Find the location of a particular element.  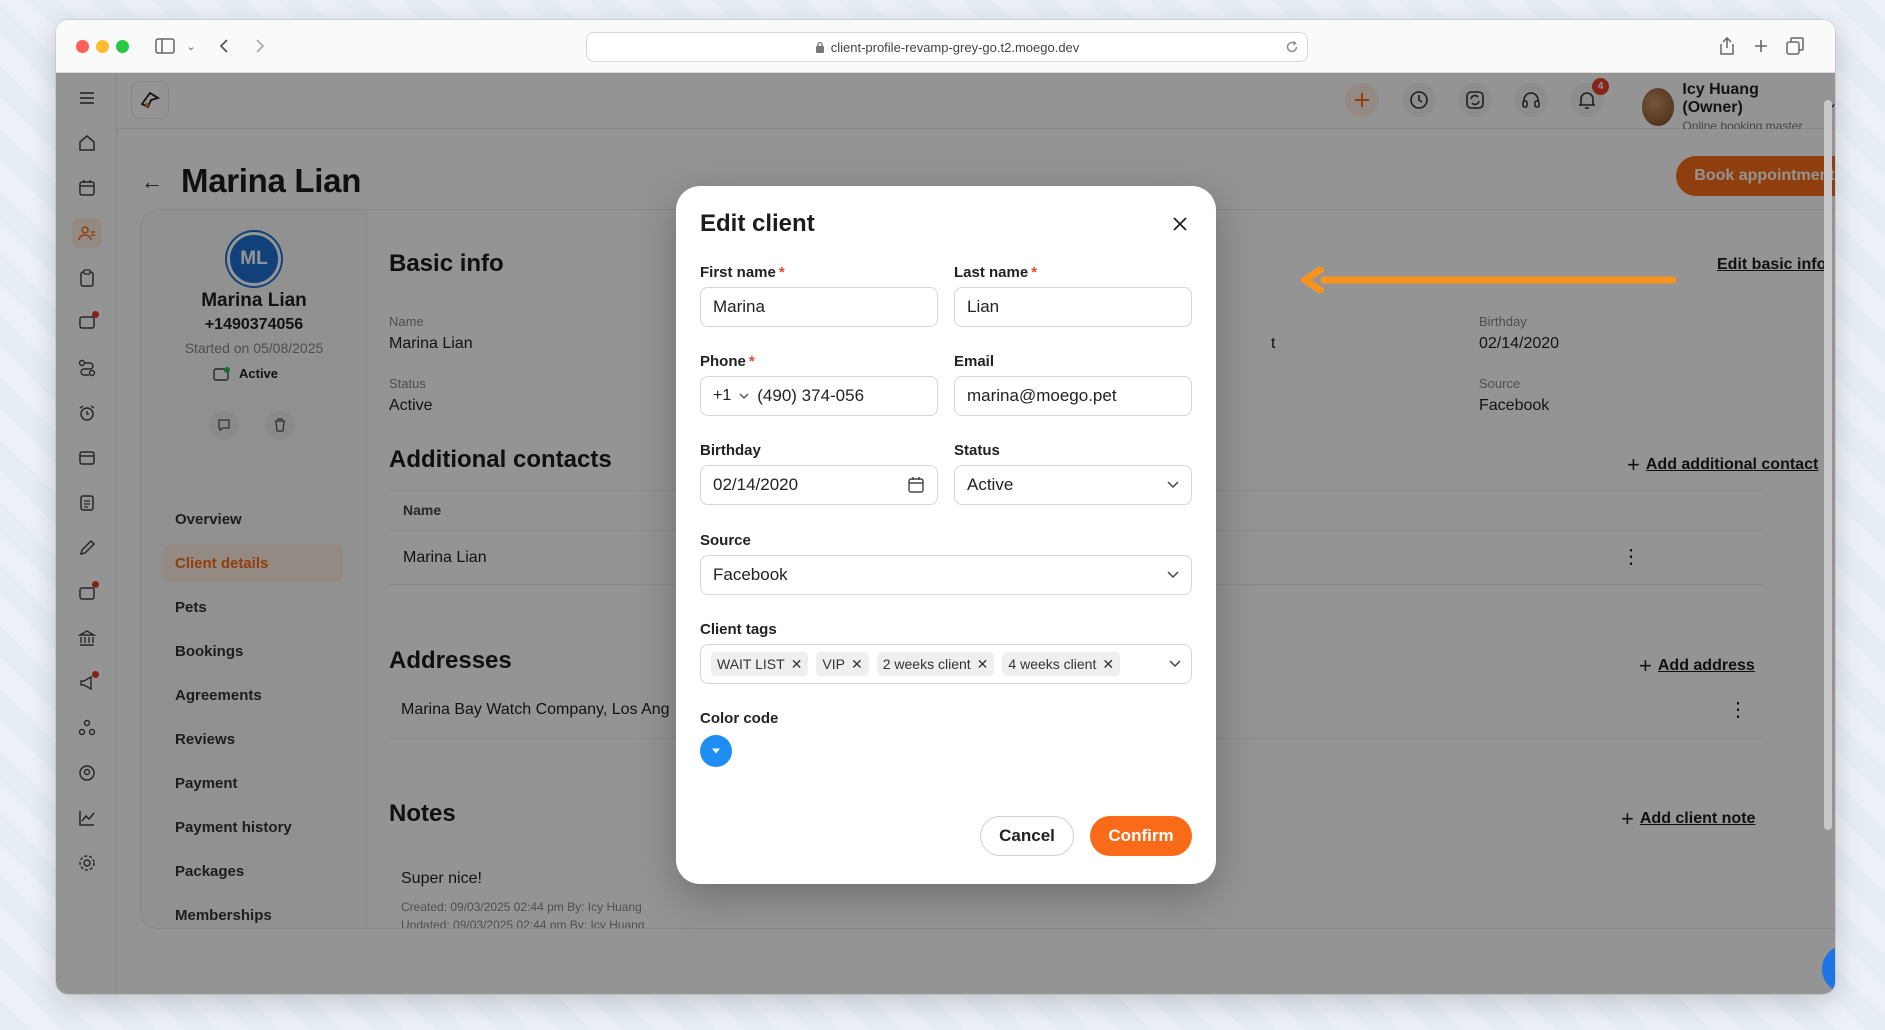

chevron-down-icon: ⌄ is located at coordinates (191, 46).